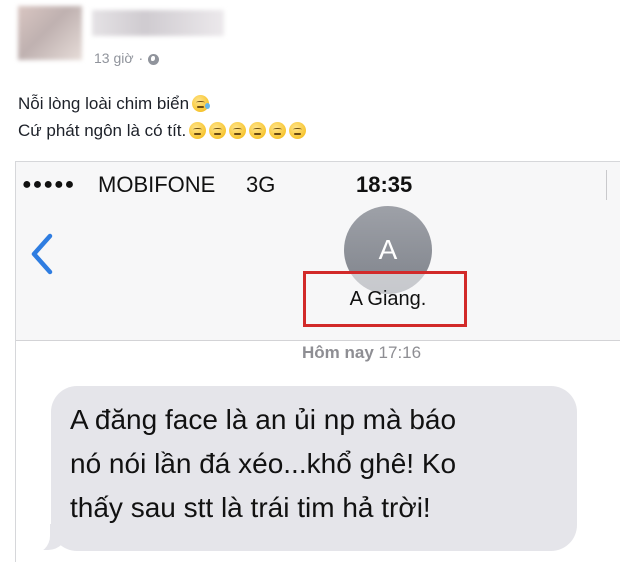 This screenshot has width=620, height=562. Describe the element at coordinates (50, 33) in the screenshot. I see `author-avatar-blurred` at that location.